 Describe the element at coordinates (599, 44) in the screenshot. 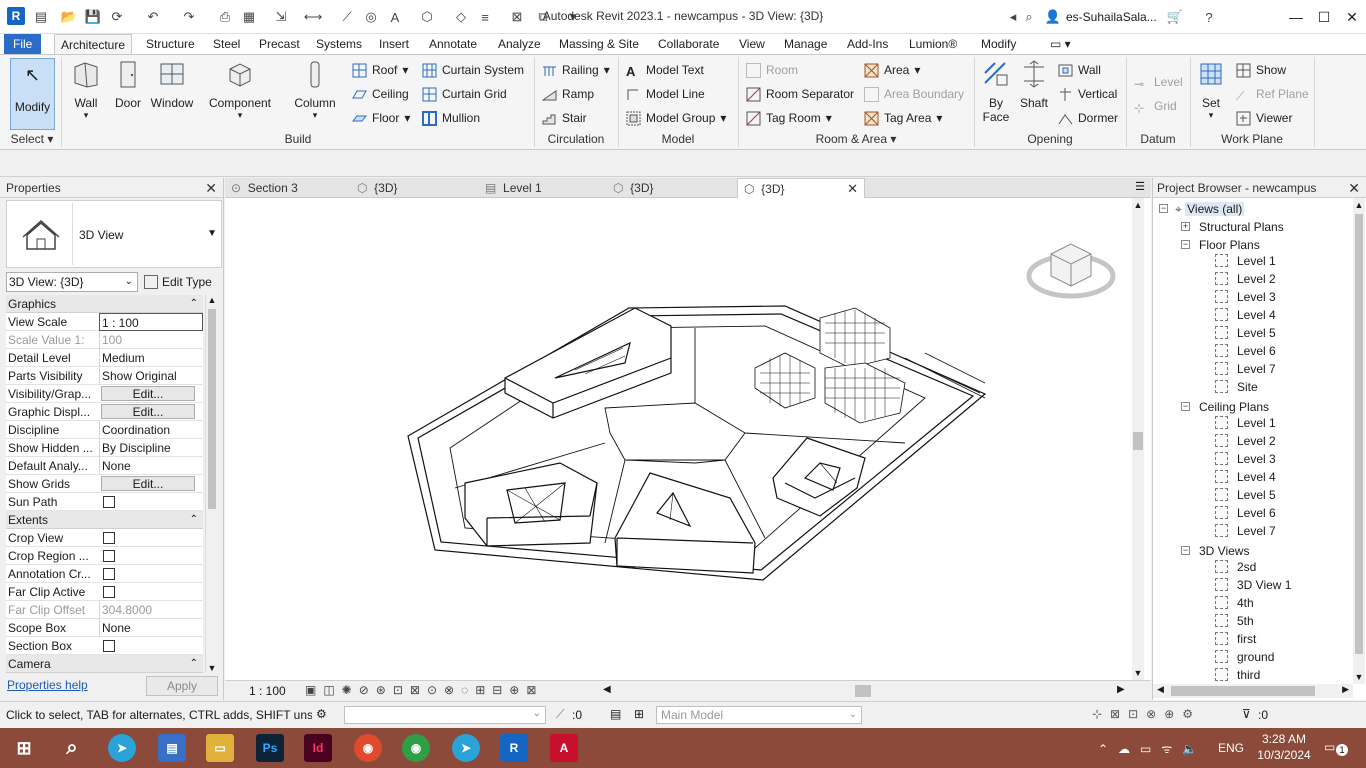

I see `tab-massing-site: Massing & Site` at that location.